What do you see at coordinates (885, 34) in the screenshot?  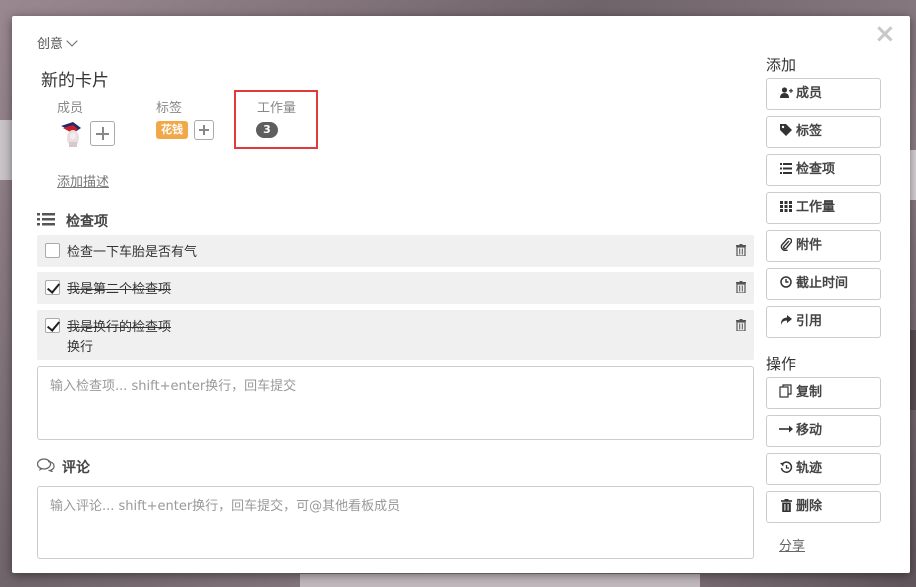 I see `close-icon: ×` at bounding box center [885, 34].